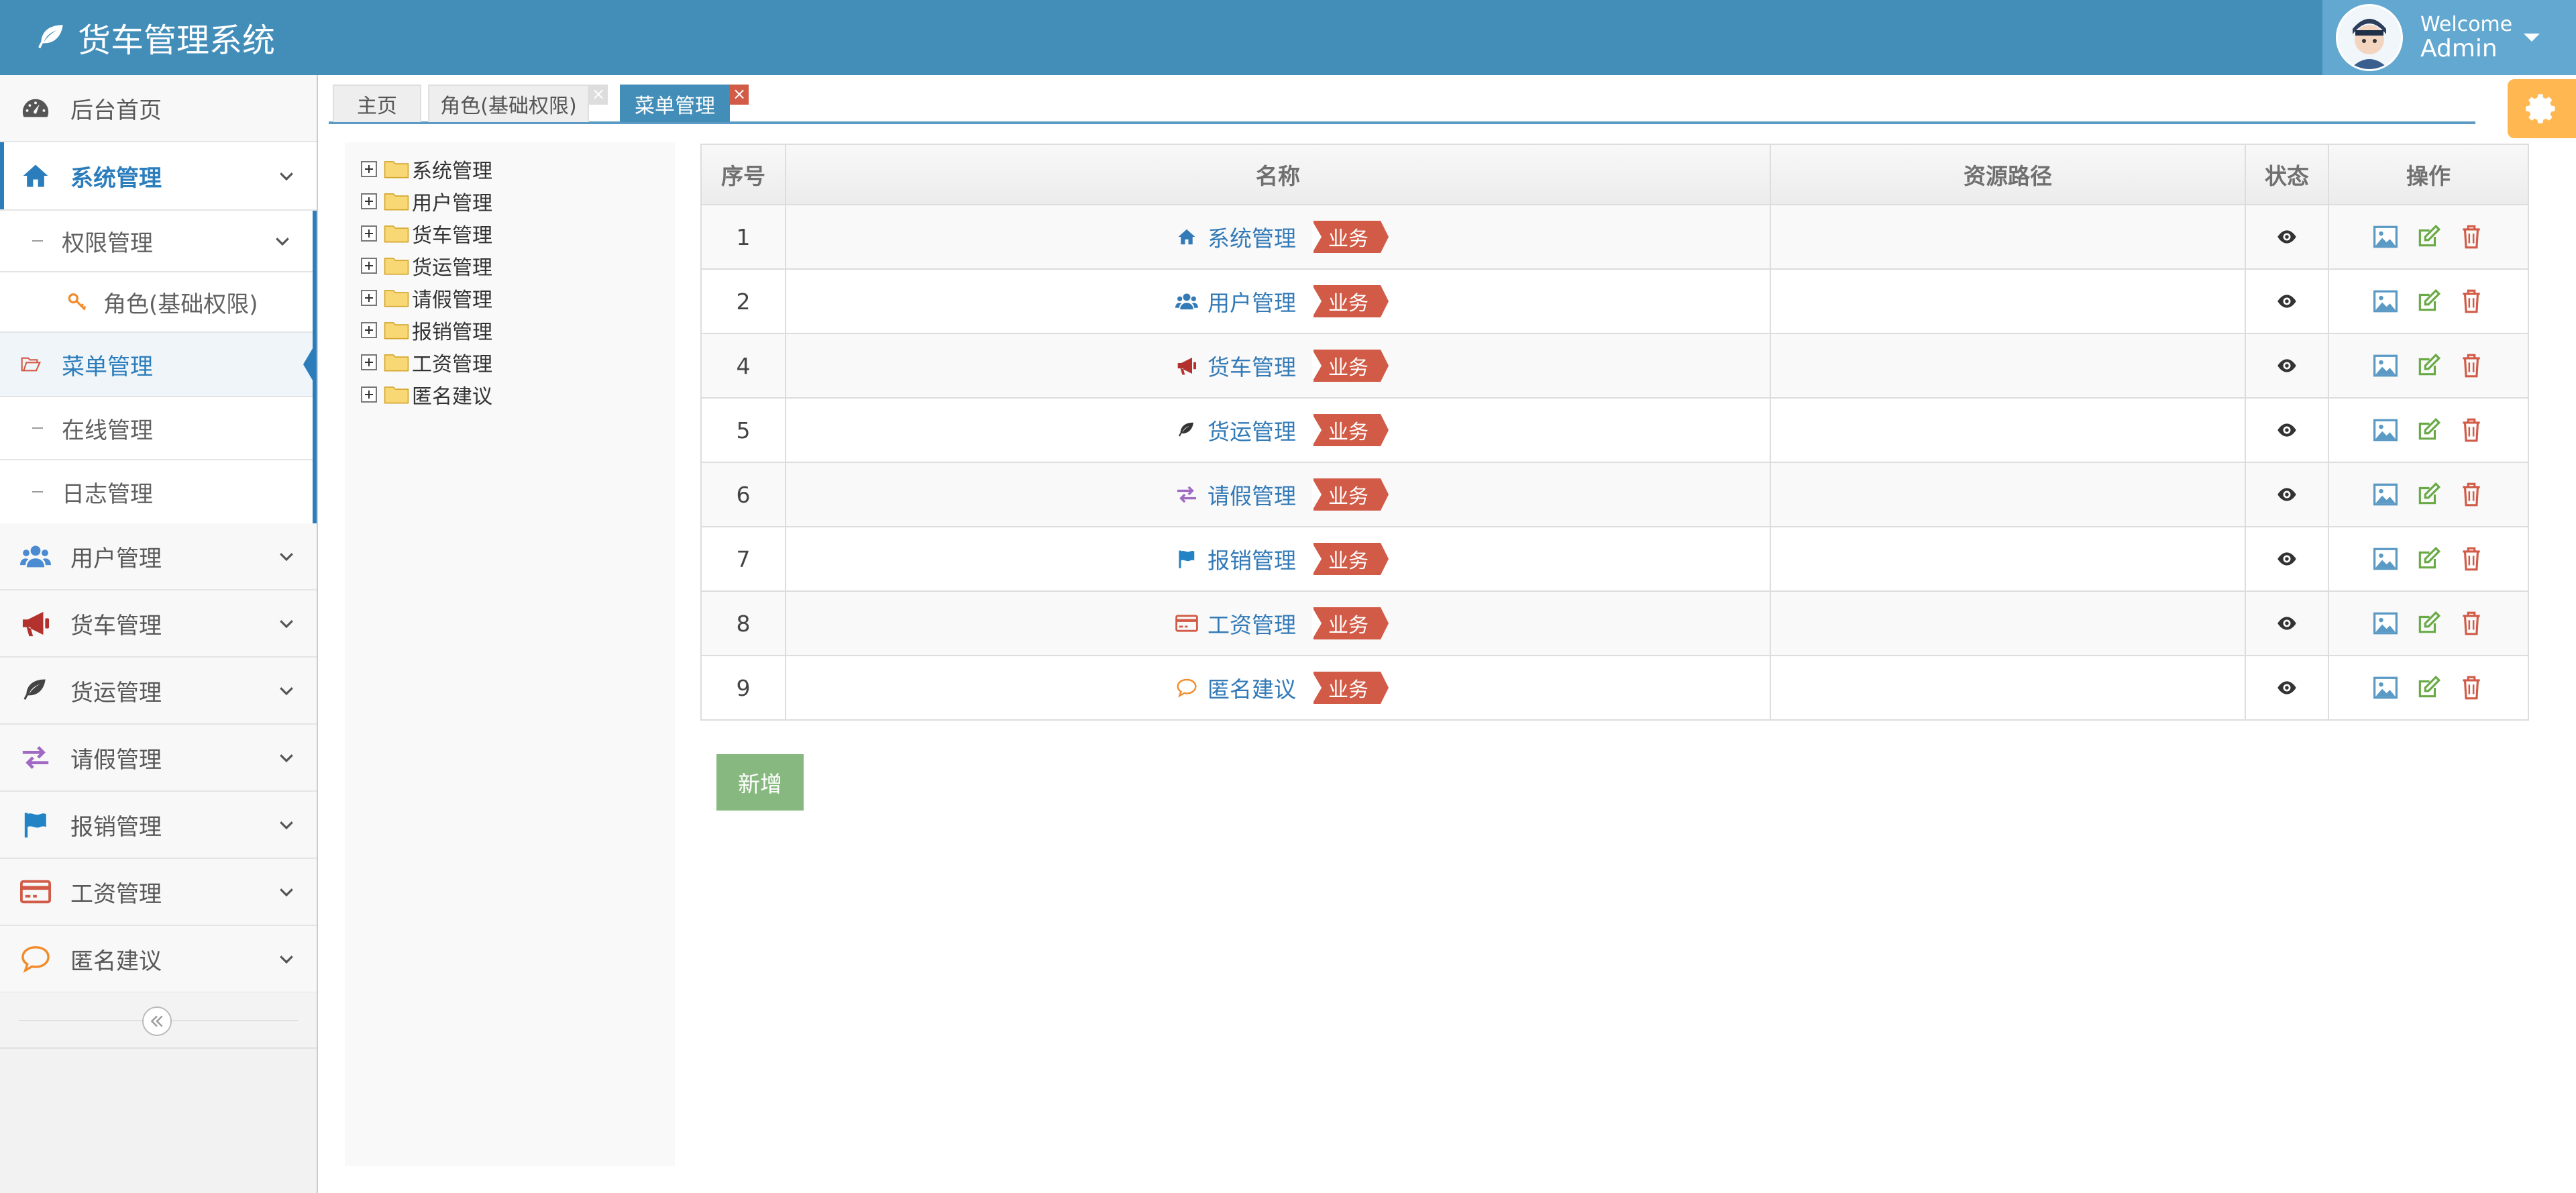 This screenshot has width=2576, height=1193. What do you see at coordinates (107, 243) in the screenshot?
I see `sidebar-item-label: 权限管理` at bounding box center [107, 243].